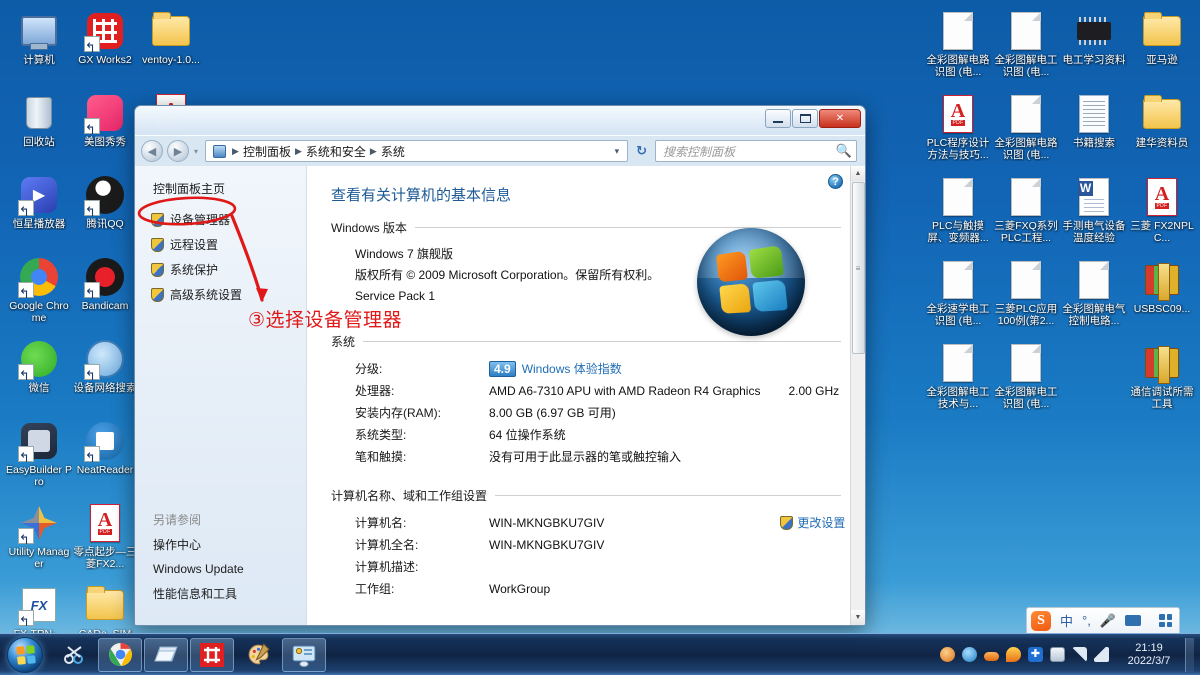  Describe the element at coordinates (39, 224) in the screenshot. I see `desktop-icon-label: 恒星播放器` at that location.